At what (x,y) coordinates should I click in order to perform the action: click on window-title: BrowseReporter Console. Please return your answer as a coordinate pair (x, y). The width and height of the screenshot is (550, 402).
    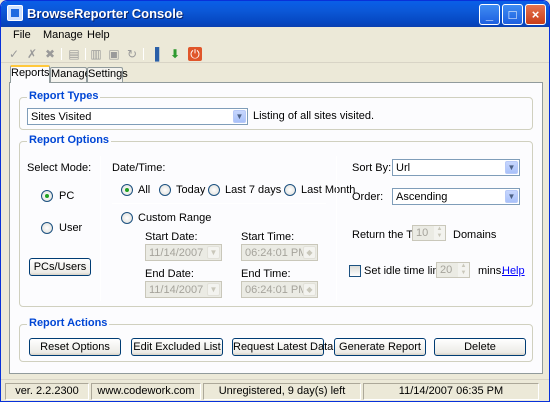
    Looking at the image, I should click on (105, 13).